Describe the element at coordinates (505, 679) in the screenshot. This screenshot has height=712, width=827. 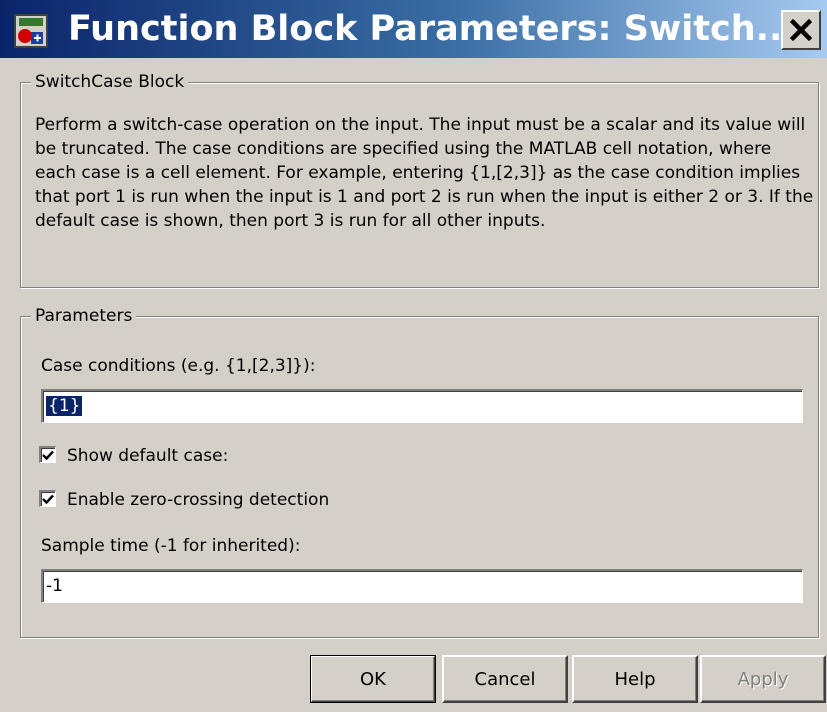
I see `cancel-button: Cancel` at that location.